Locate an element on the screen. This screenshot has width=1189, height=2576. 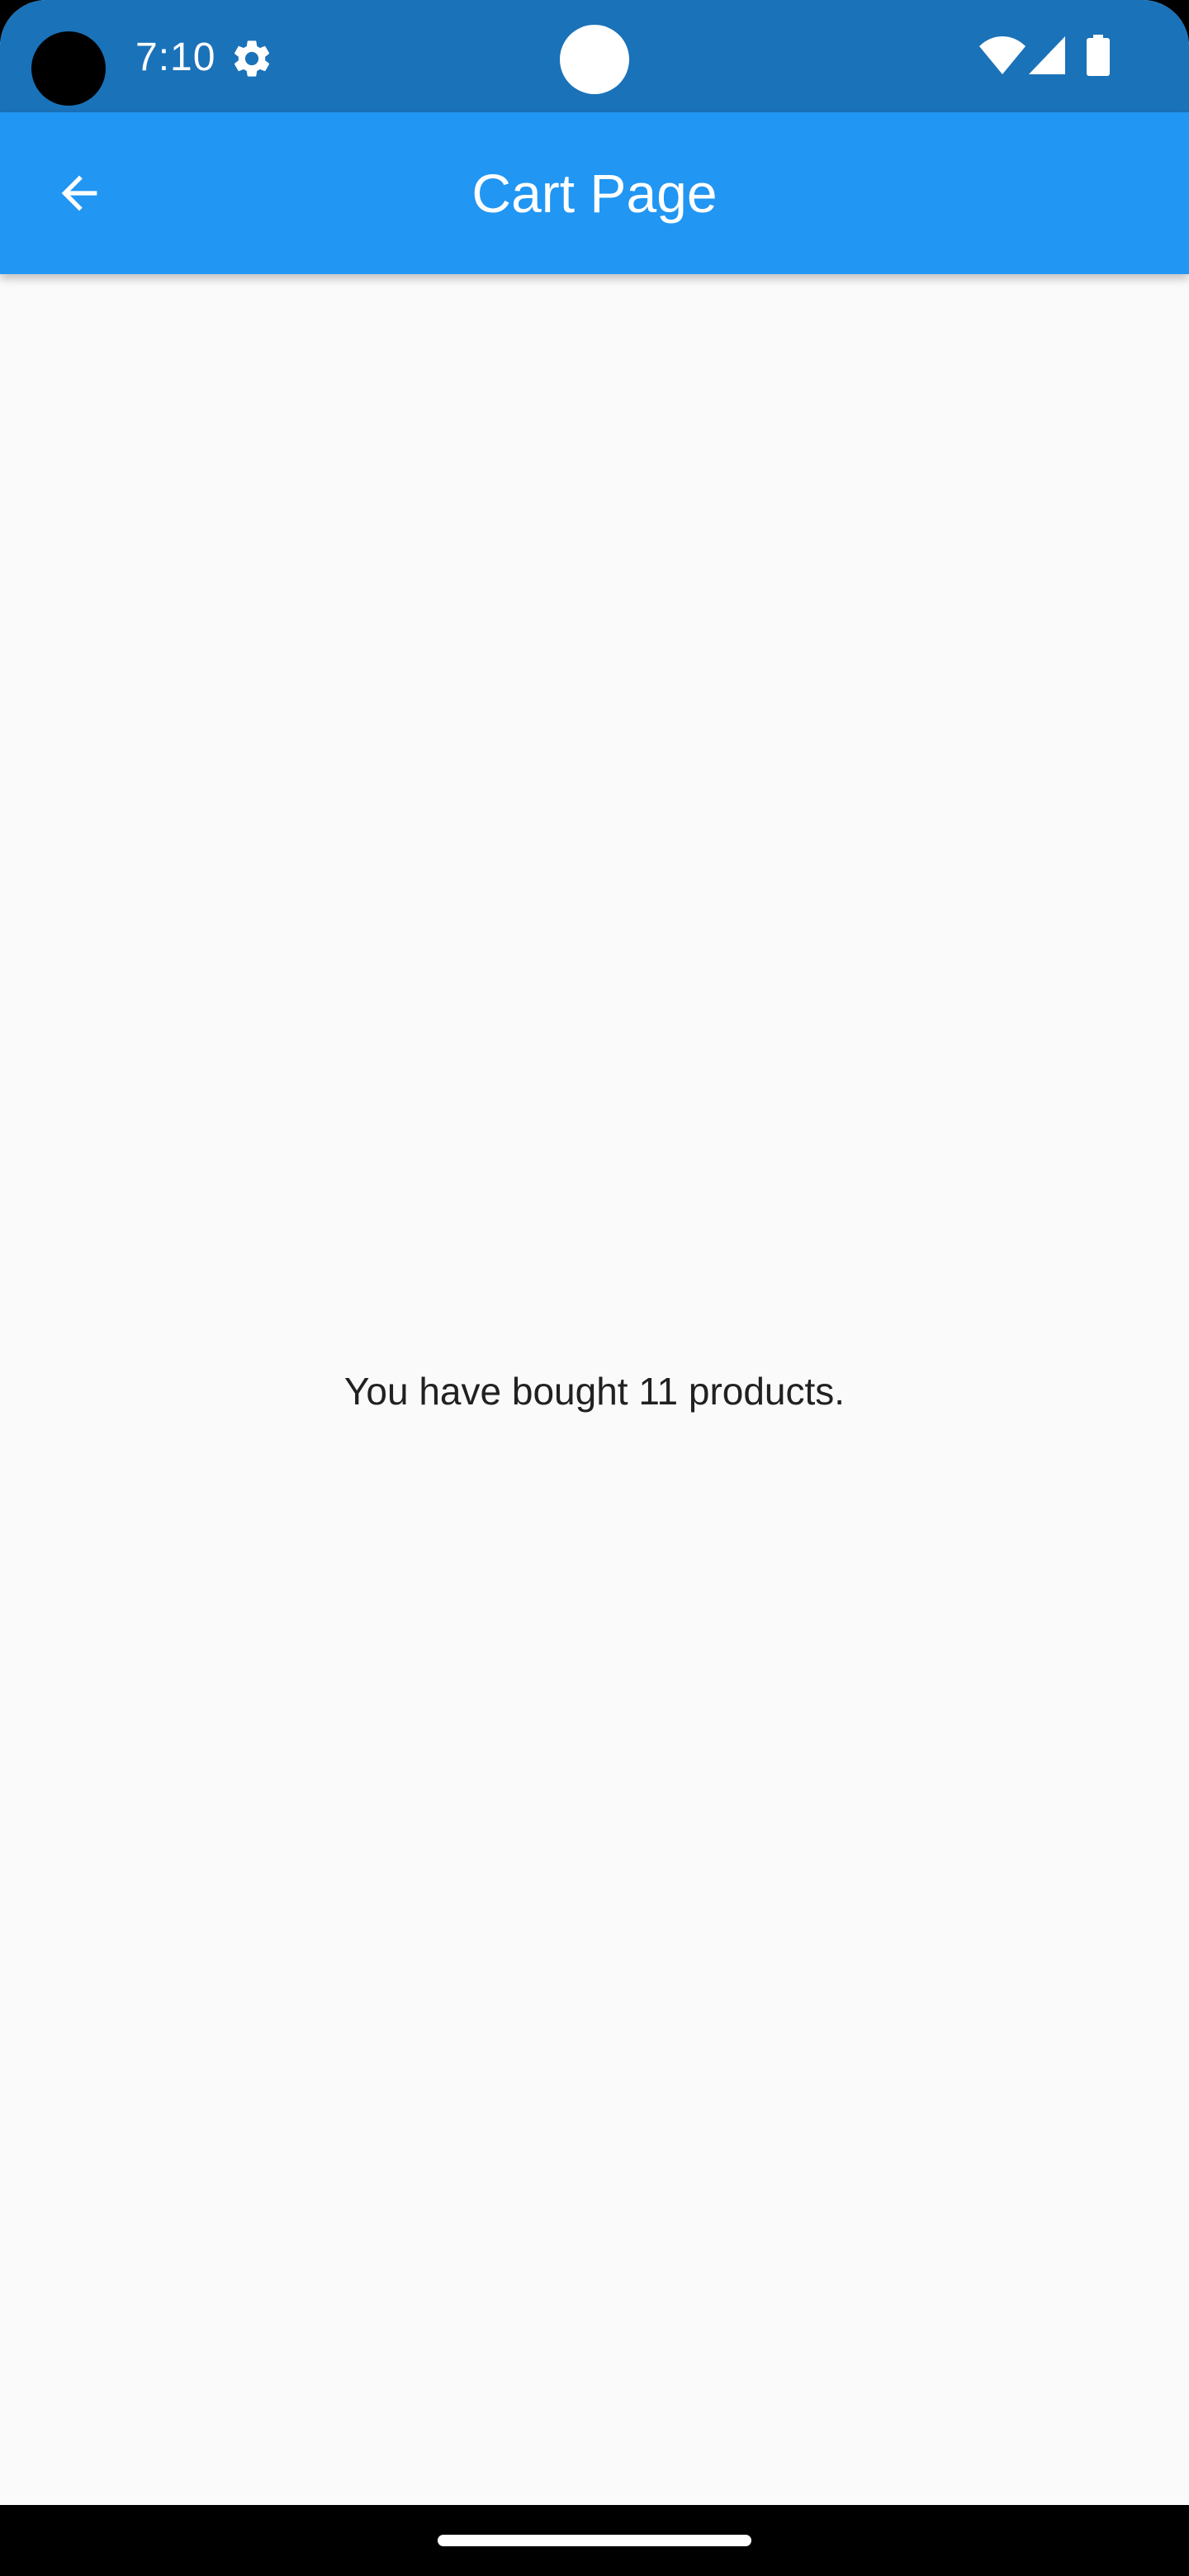
settings-icon is located at coordinates (252, 58).